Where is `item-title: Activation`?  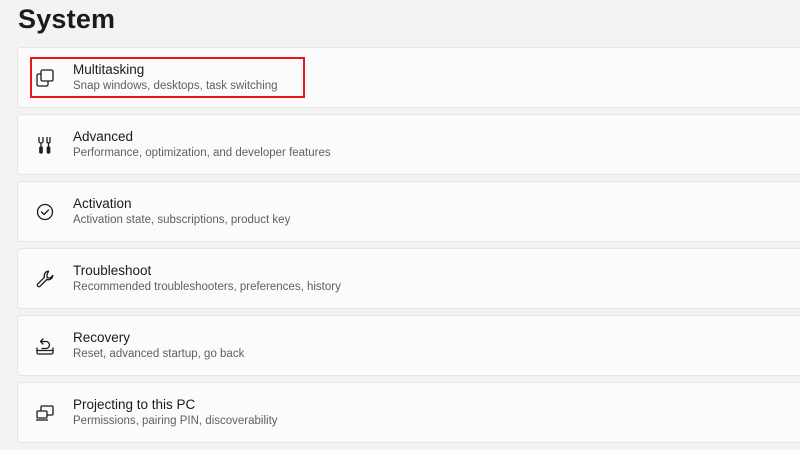 item-title: Activation is located at coordinates (102, 203).